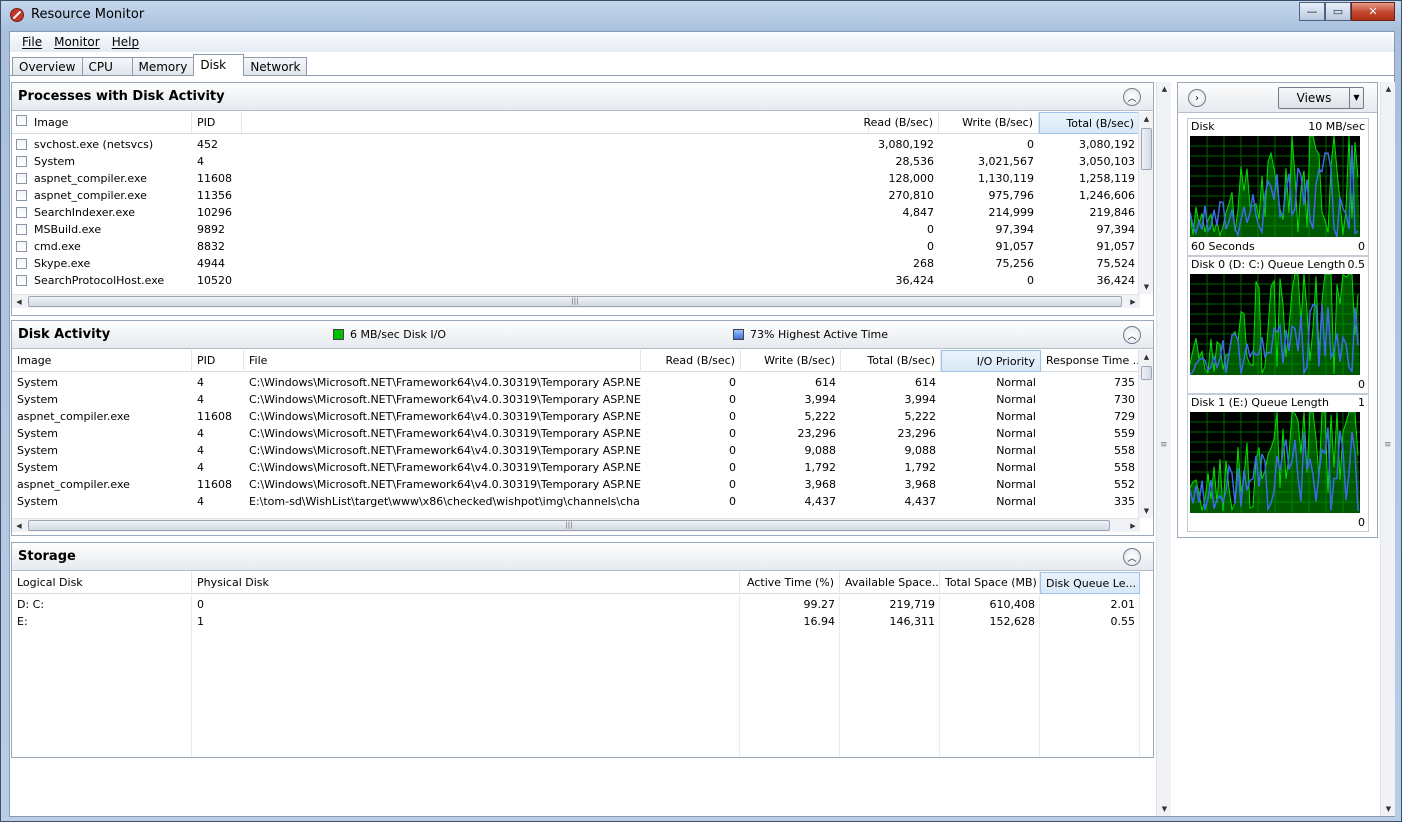 This screenshot has width=1402, height=822. What do you see at coordinates (576, 229) in the screenshot?
I see `table-row: MSBuild.exe 9892 0 97,394 97,394` at bounding box center [576, 229].